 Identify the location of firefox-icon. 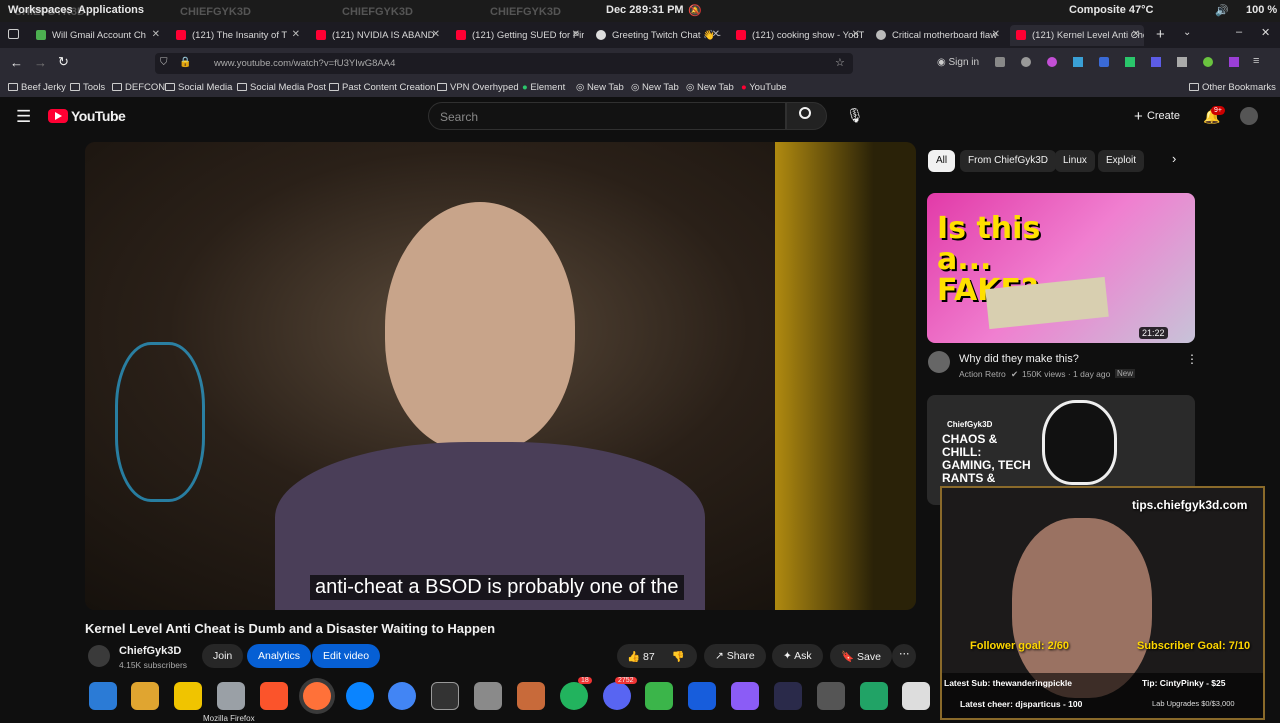
(317, 696).